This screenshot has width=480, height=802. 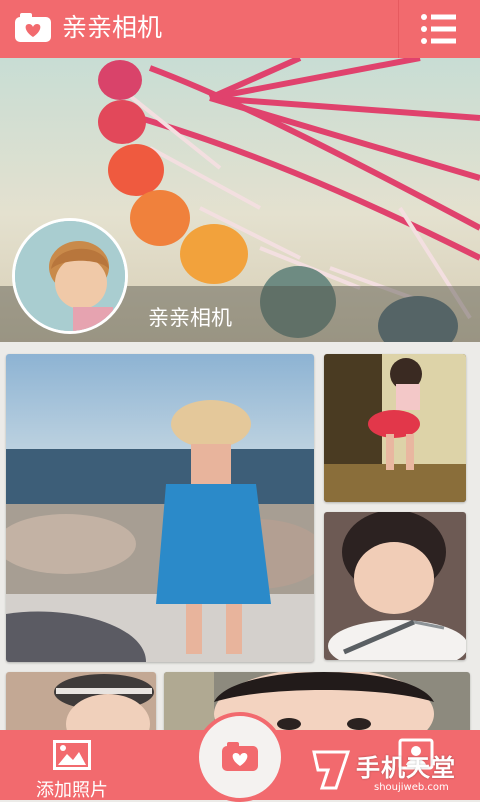 I want to click on list-menu-icon, so click(x=439, y=29).